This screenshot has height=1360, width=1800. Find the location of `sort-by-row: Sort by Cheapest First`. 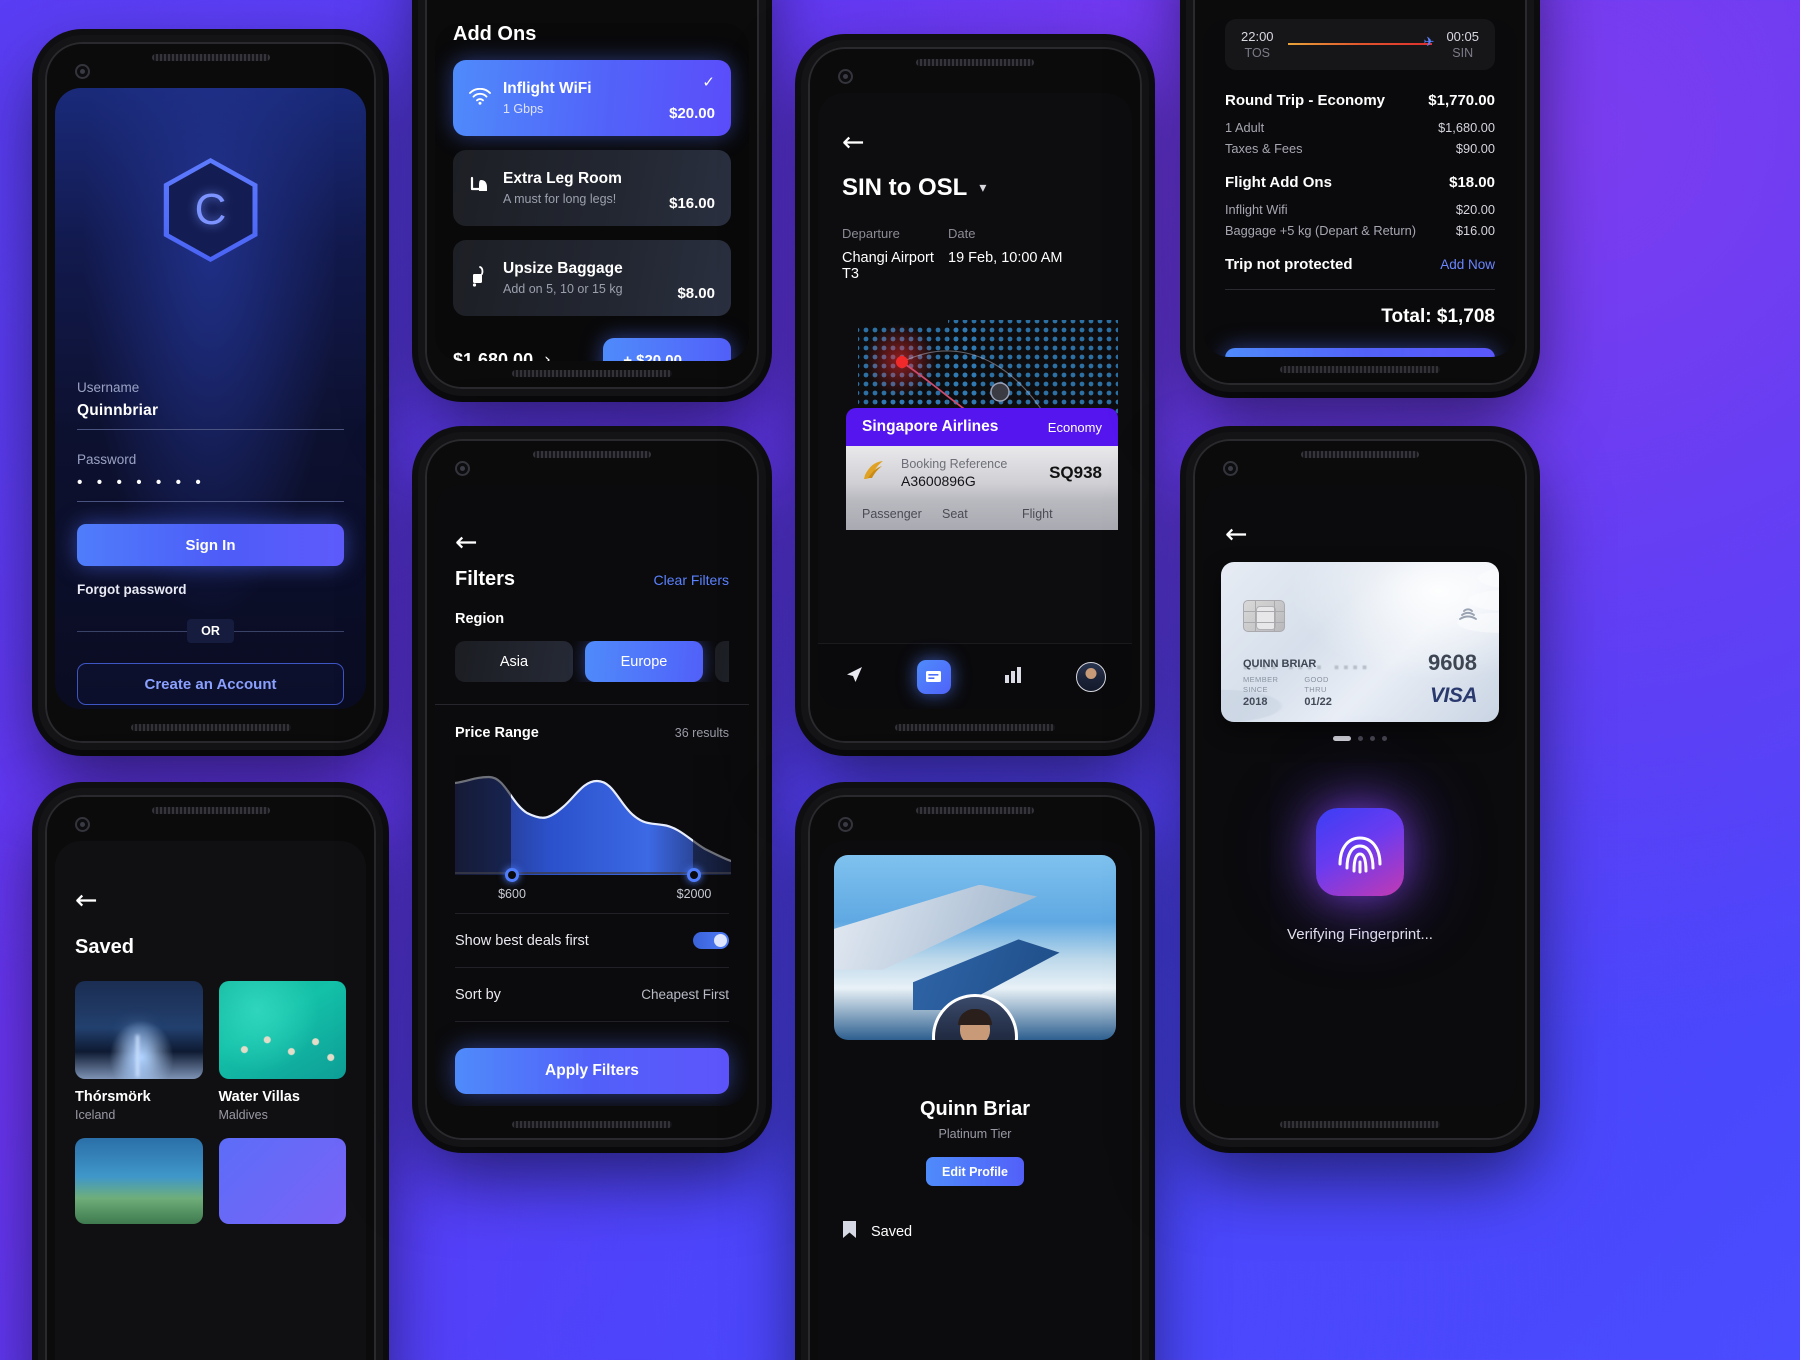

sort-by-row: Sort by Cheapest First is located at coordinates (592, 994).